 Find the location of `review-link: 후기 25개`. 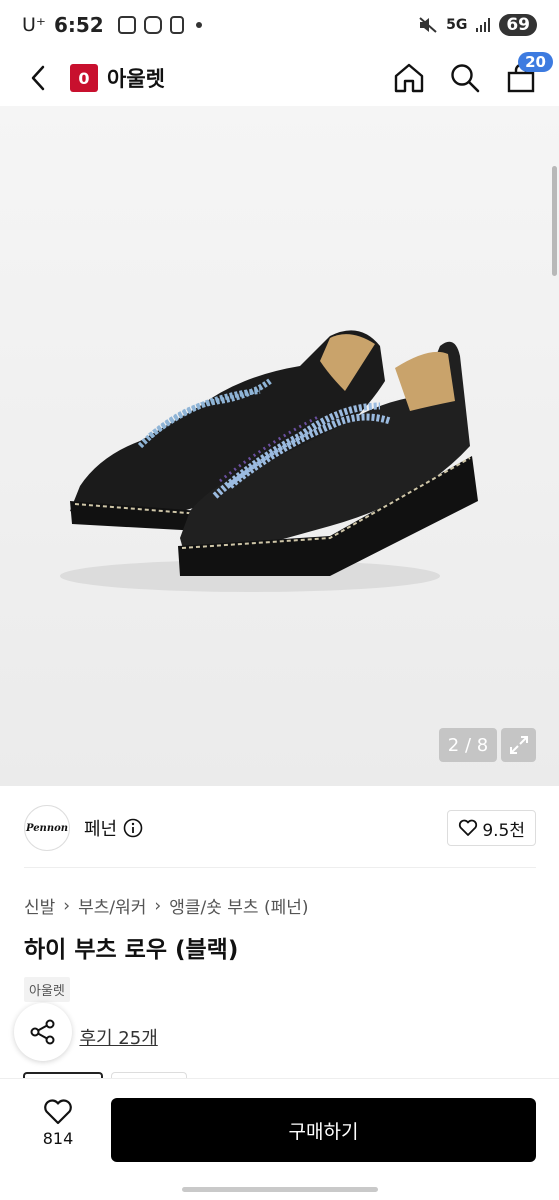

review-link: 후기 25개 is located at coordinates (118, 1037).